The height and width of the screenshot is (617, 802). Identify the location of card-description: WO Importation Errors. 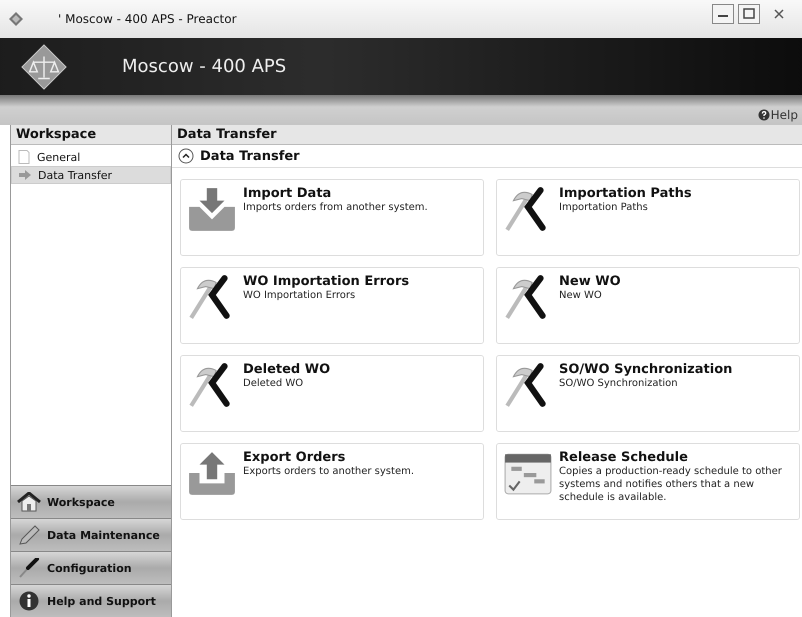
(299, 295).